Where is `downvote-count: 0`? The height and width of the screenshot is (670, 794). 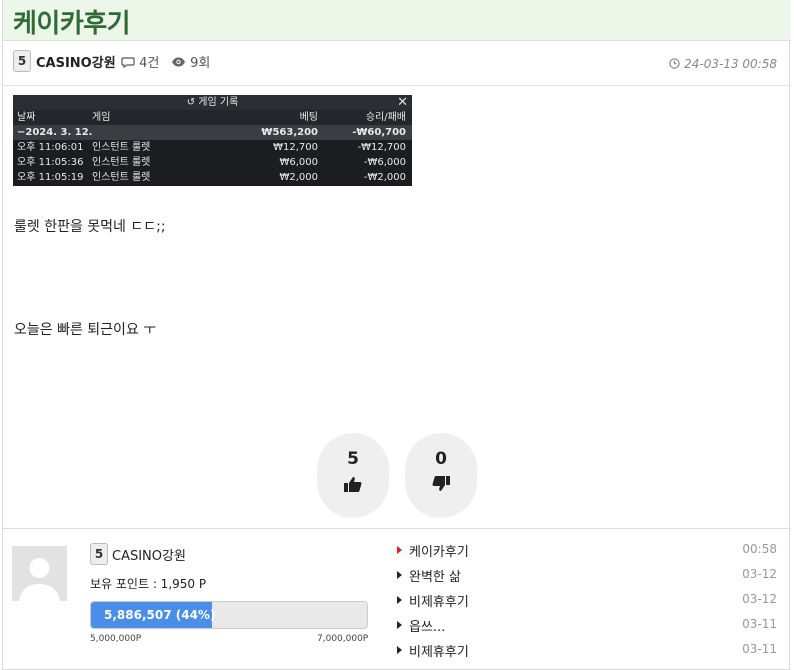
downvote-count: 0 is located at coordinates (441, 459).